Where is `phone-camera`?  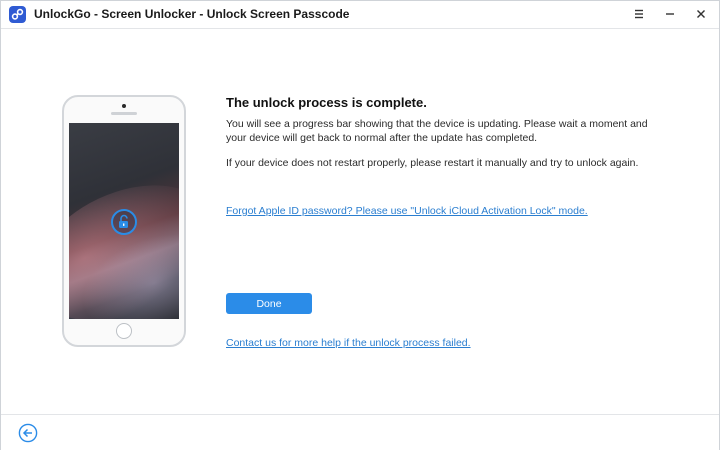 phone-camera is located at coordinates (124, 106).